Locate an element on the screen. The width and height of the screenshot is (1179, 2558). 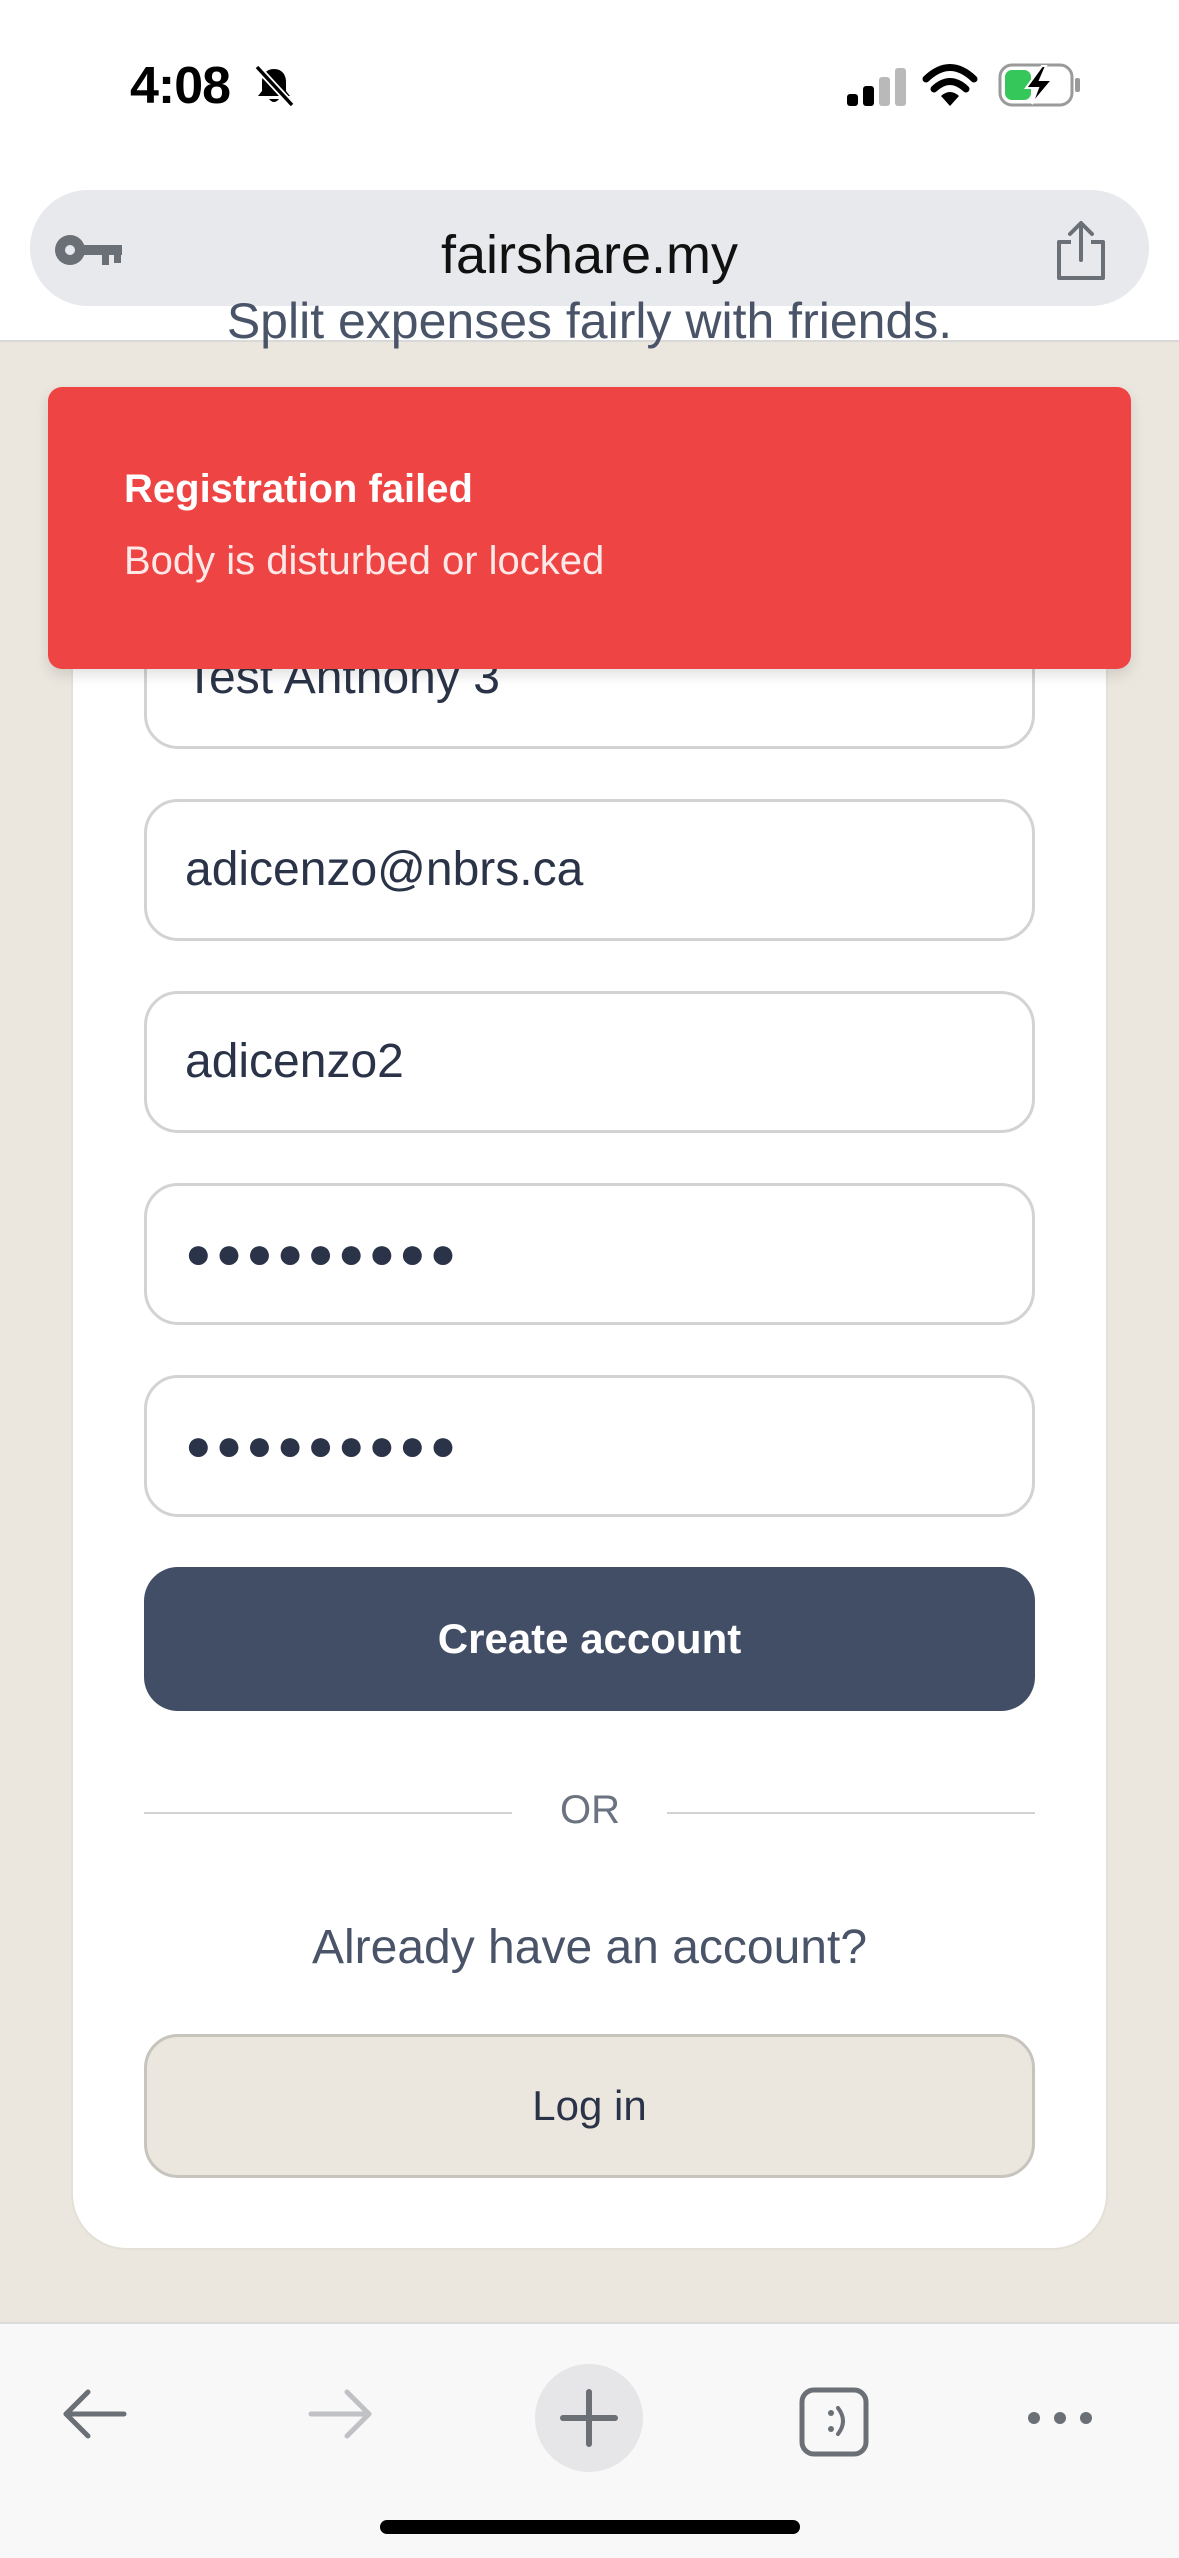
divider-left is located at coordinates (328, 1813).